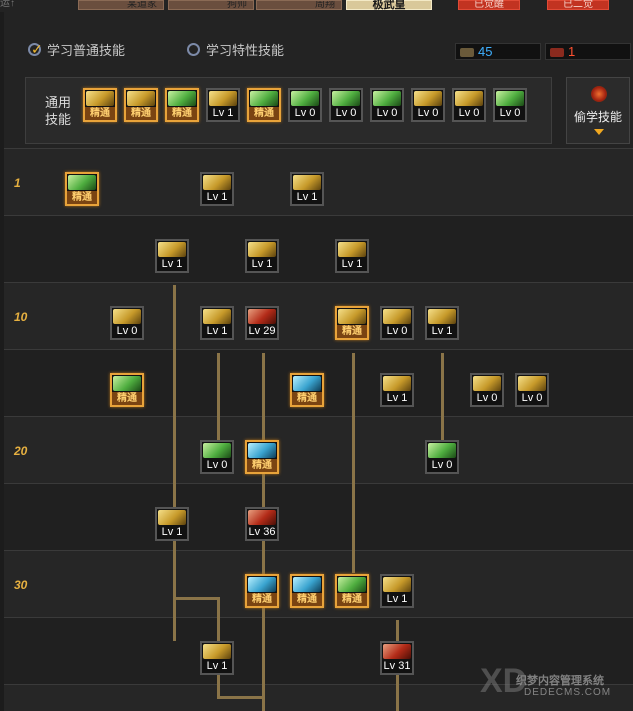 The height and width of the screenshot is (711, 633). What do you see at coordinates (397, 658) in the screenshot?
I see `tree-skill-28: Lv 31` at bounding box center [397, 658].